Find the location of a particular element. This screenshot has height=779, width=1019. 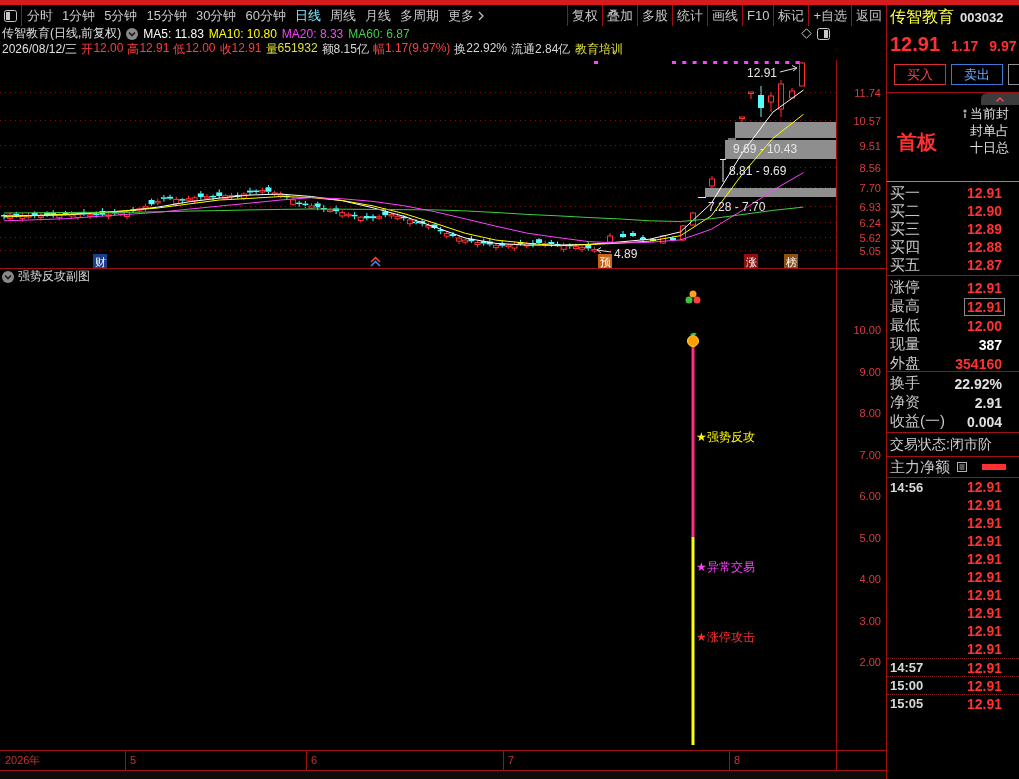

partial-button is located at coordinates (1013, 74).